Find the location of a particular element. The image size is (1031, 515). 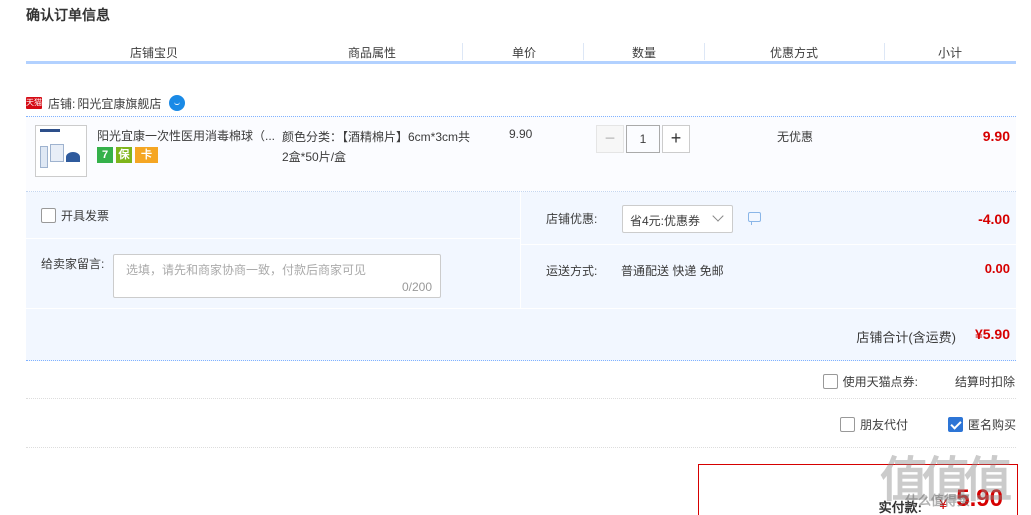

increase-quantity-button: + is located at coordinates (676, 139).